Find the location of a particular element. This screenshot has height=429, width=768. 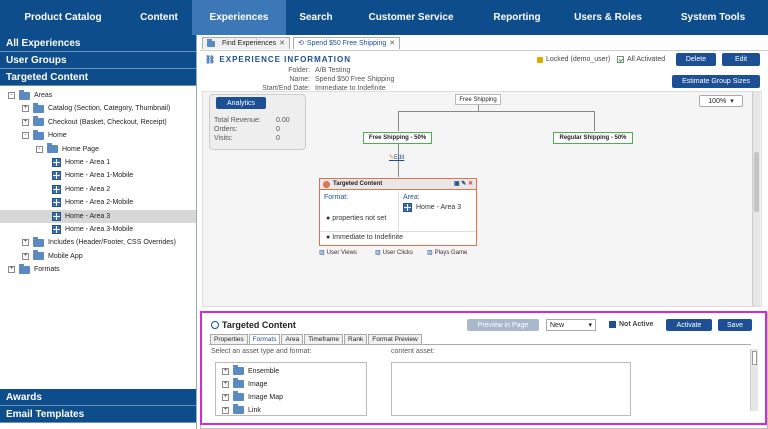

tree-item: + Checkout (Basket, Checkout, Receipt) is located at coordinates (94, 122).